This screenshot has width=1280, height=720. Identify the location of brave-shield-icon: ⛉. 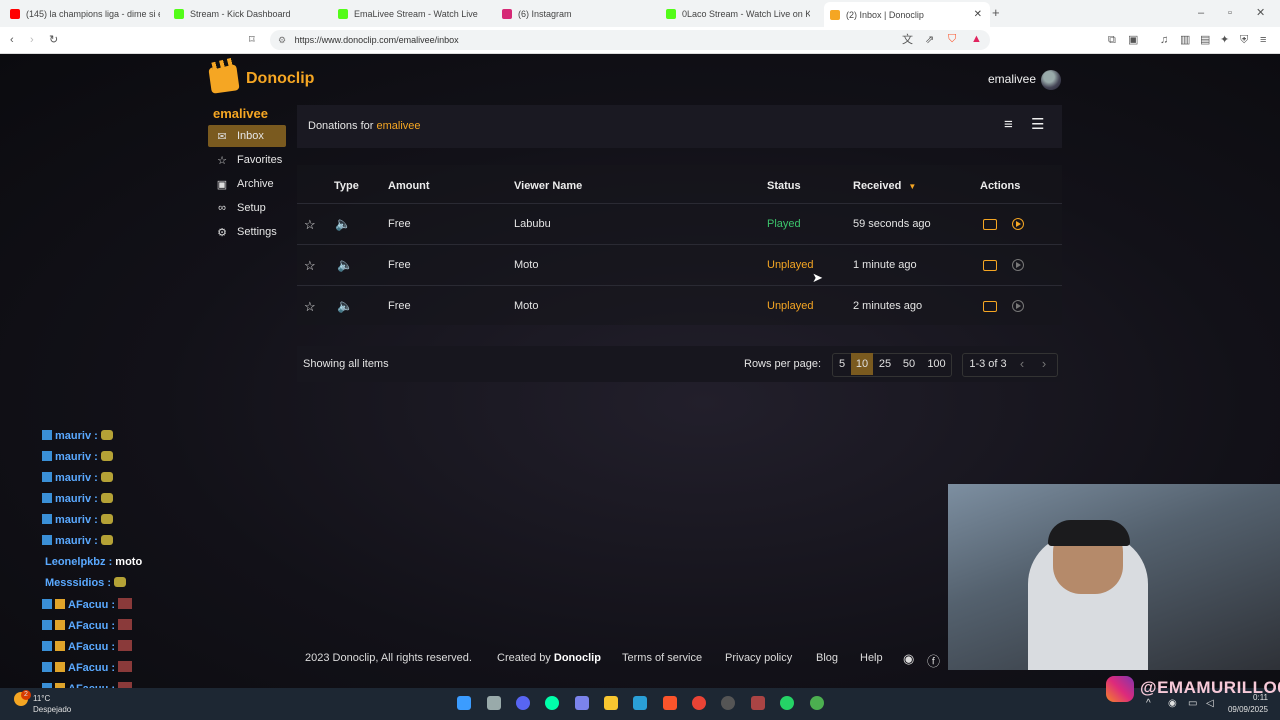
(952, 39).